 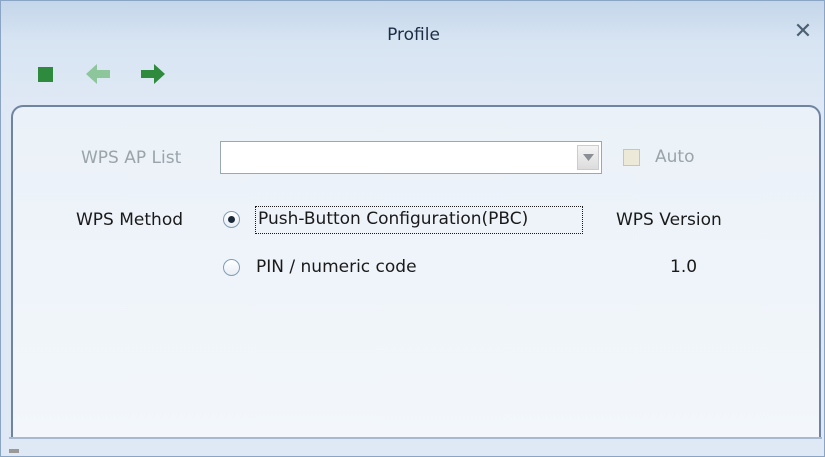 What do you see at coordinates (231, 267) in the screenshot?
I see `pin-radio` at bounding box center [231, 267].